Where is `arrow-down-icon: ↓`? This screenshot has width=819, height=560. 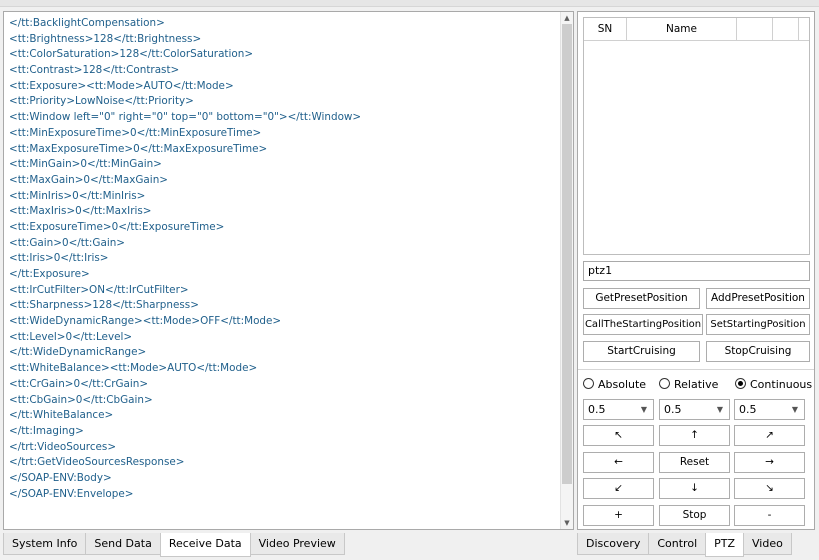
arrow-down-icon: ↓ is located at coordinates (694, 488).